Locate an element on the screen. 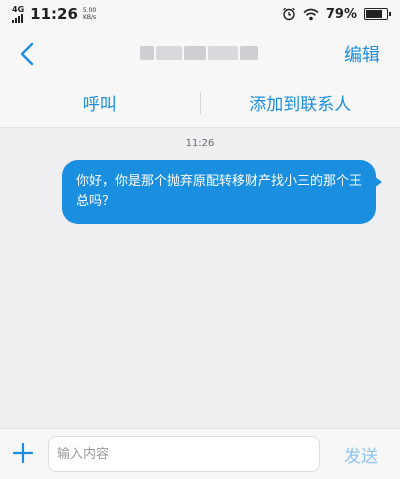 Image resolution: width=400 pixels, height=479 pixels. compose-bar: 发送 is located at coordinates (200, 453).